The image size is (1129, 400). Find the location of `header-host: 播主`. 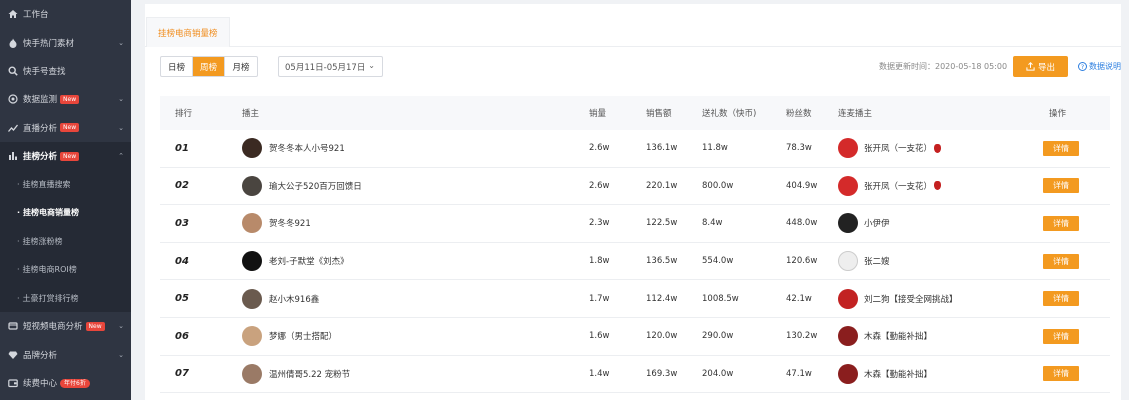

header-host: 播主 is located at coordinates (251, 114).